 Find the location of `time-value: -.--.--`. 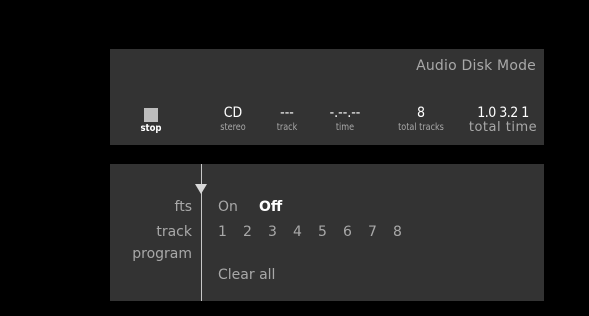

time-value: -.--.-- is located at coordinates (345, 113).